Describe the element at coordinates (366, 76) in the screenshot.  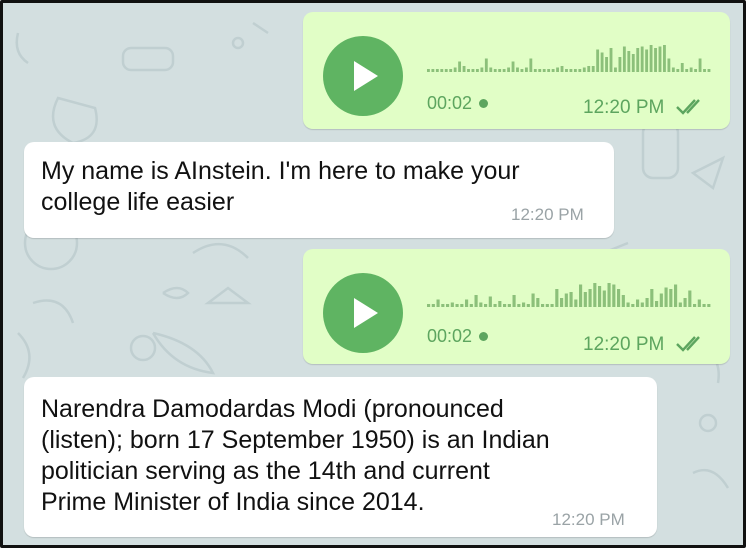
I see `play-icon` at that location.